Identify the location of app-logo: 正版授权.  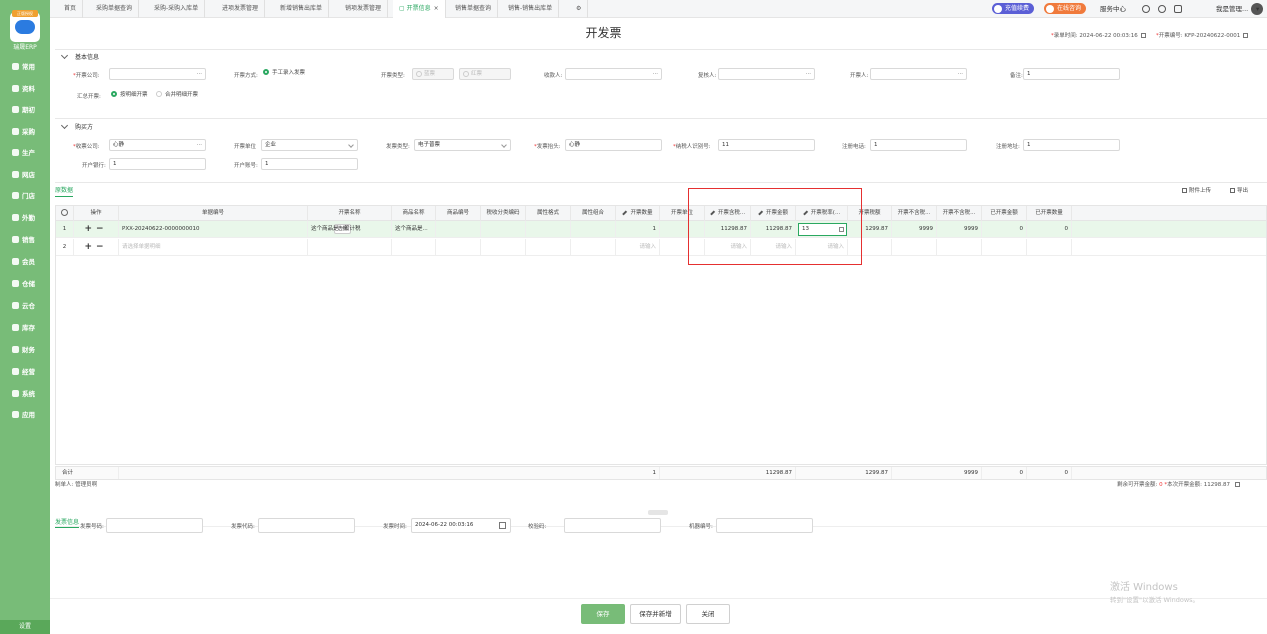
(25, 26).